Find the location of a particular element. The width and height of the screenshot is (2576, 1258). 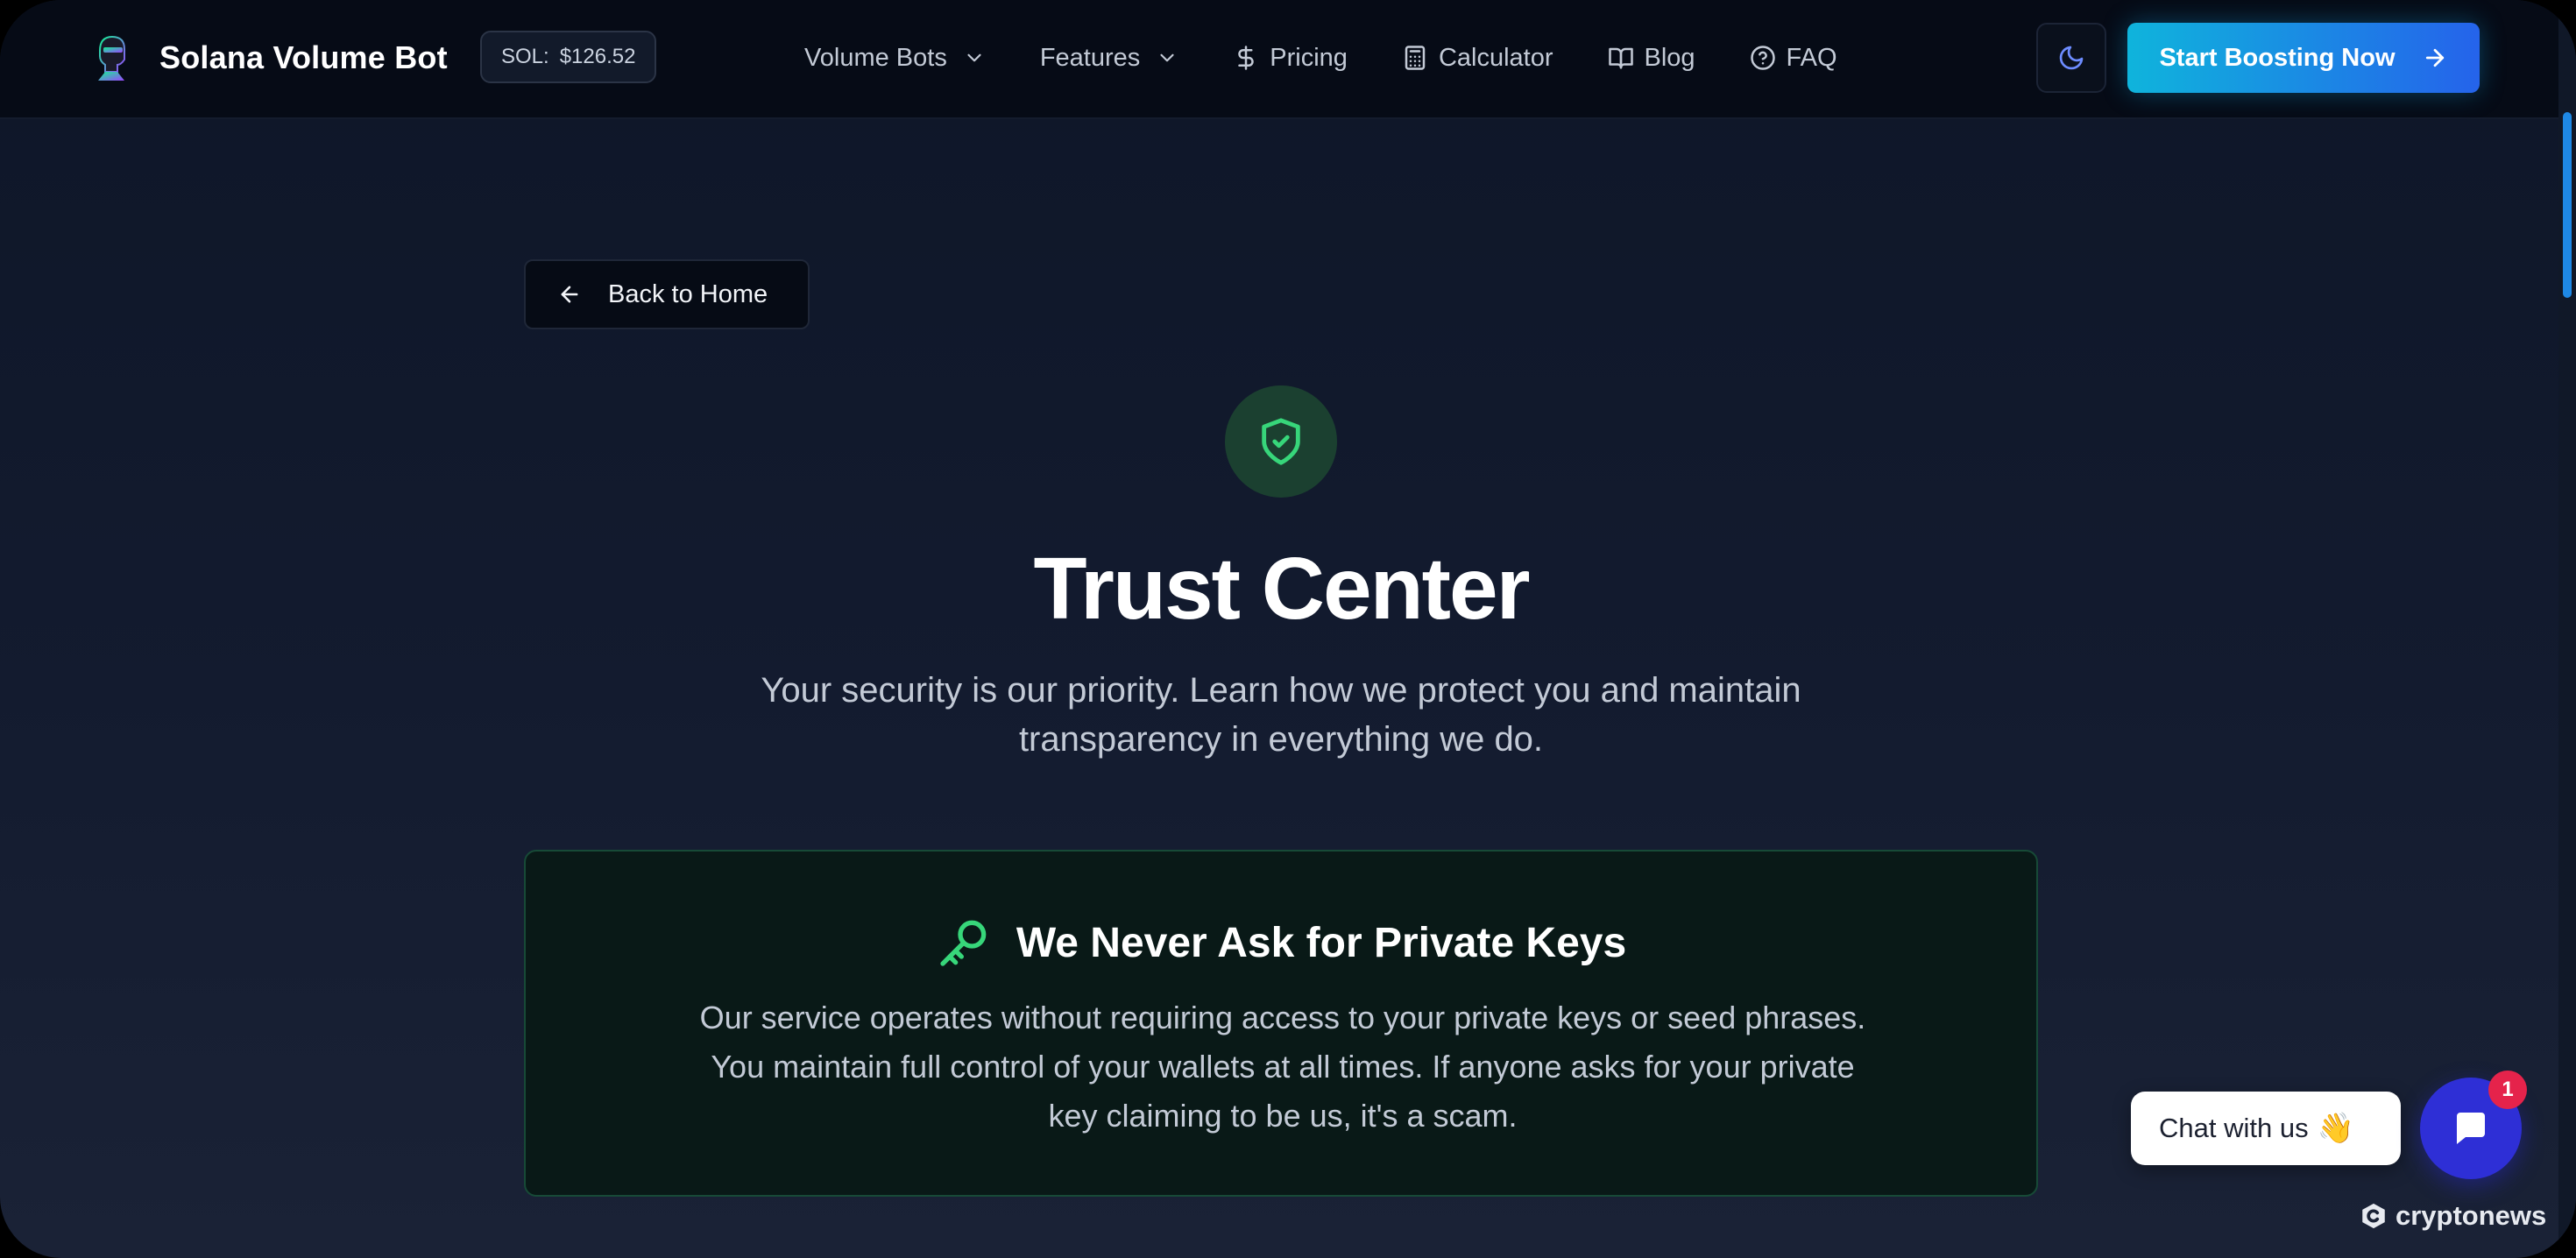

chat-prompt-text: Chat with us is located at coordinates (2234, 1128).